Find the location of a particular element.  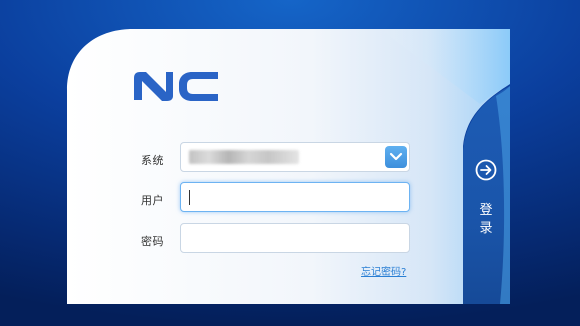

login-label: 登录 is located at coordinates (486, 219).